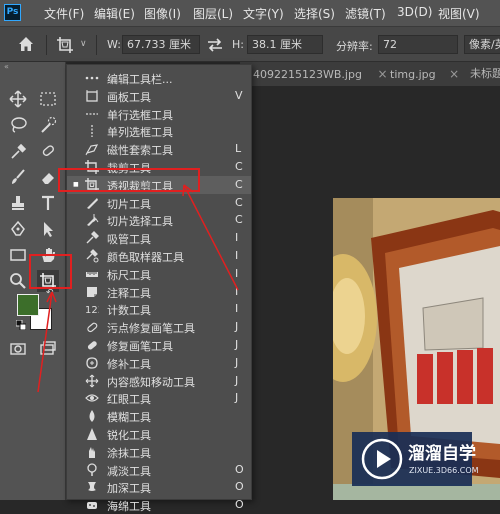 Image resolution: width=500 pixels, height=514 pixels. I want to click on screen-mode-icon, so click(48, 349).